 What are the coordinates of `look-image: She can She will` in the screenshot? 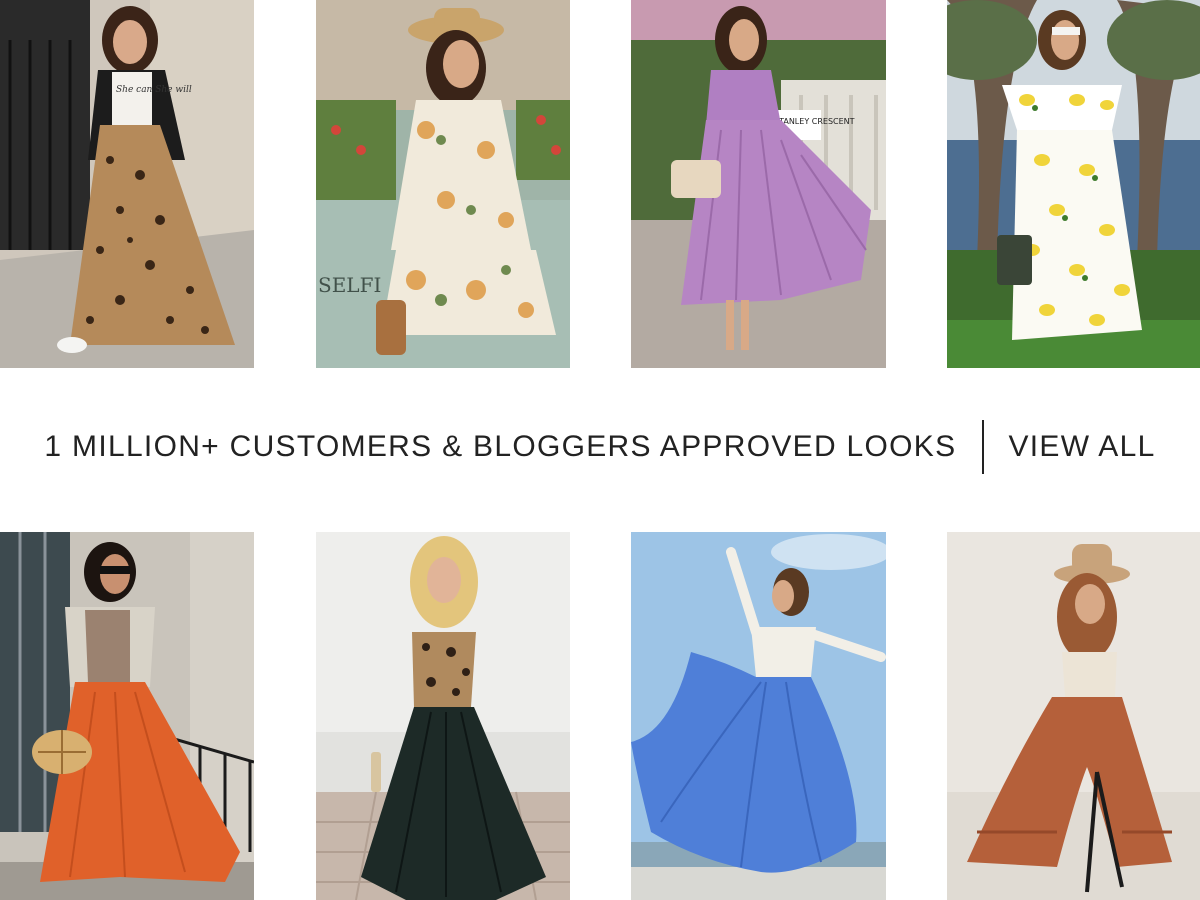 It's located at (127, 184).